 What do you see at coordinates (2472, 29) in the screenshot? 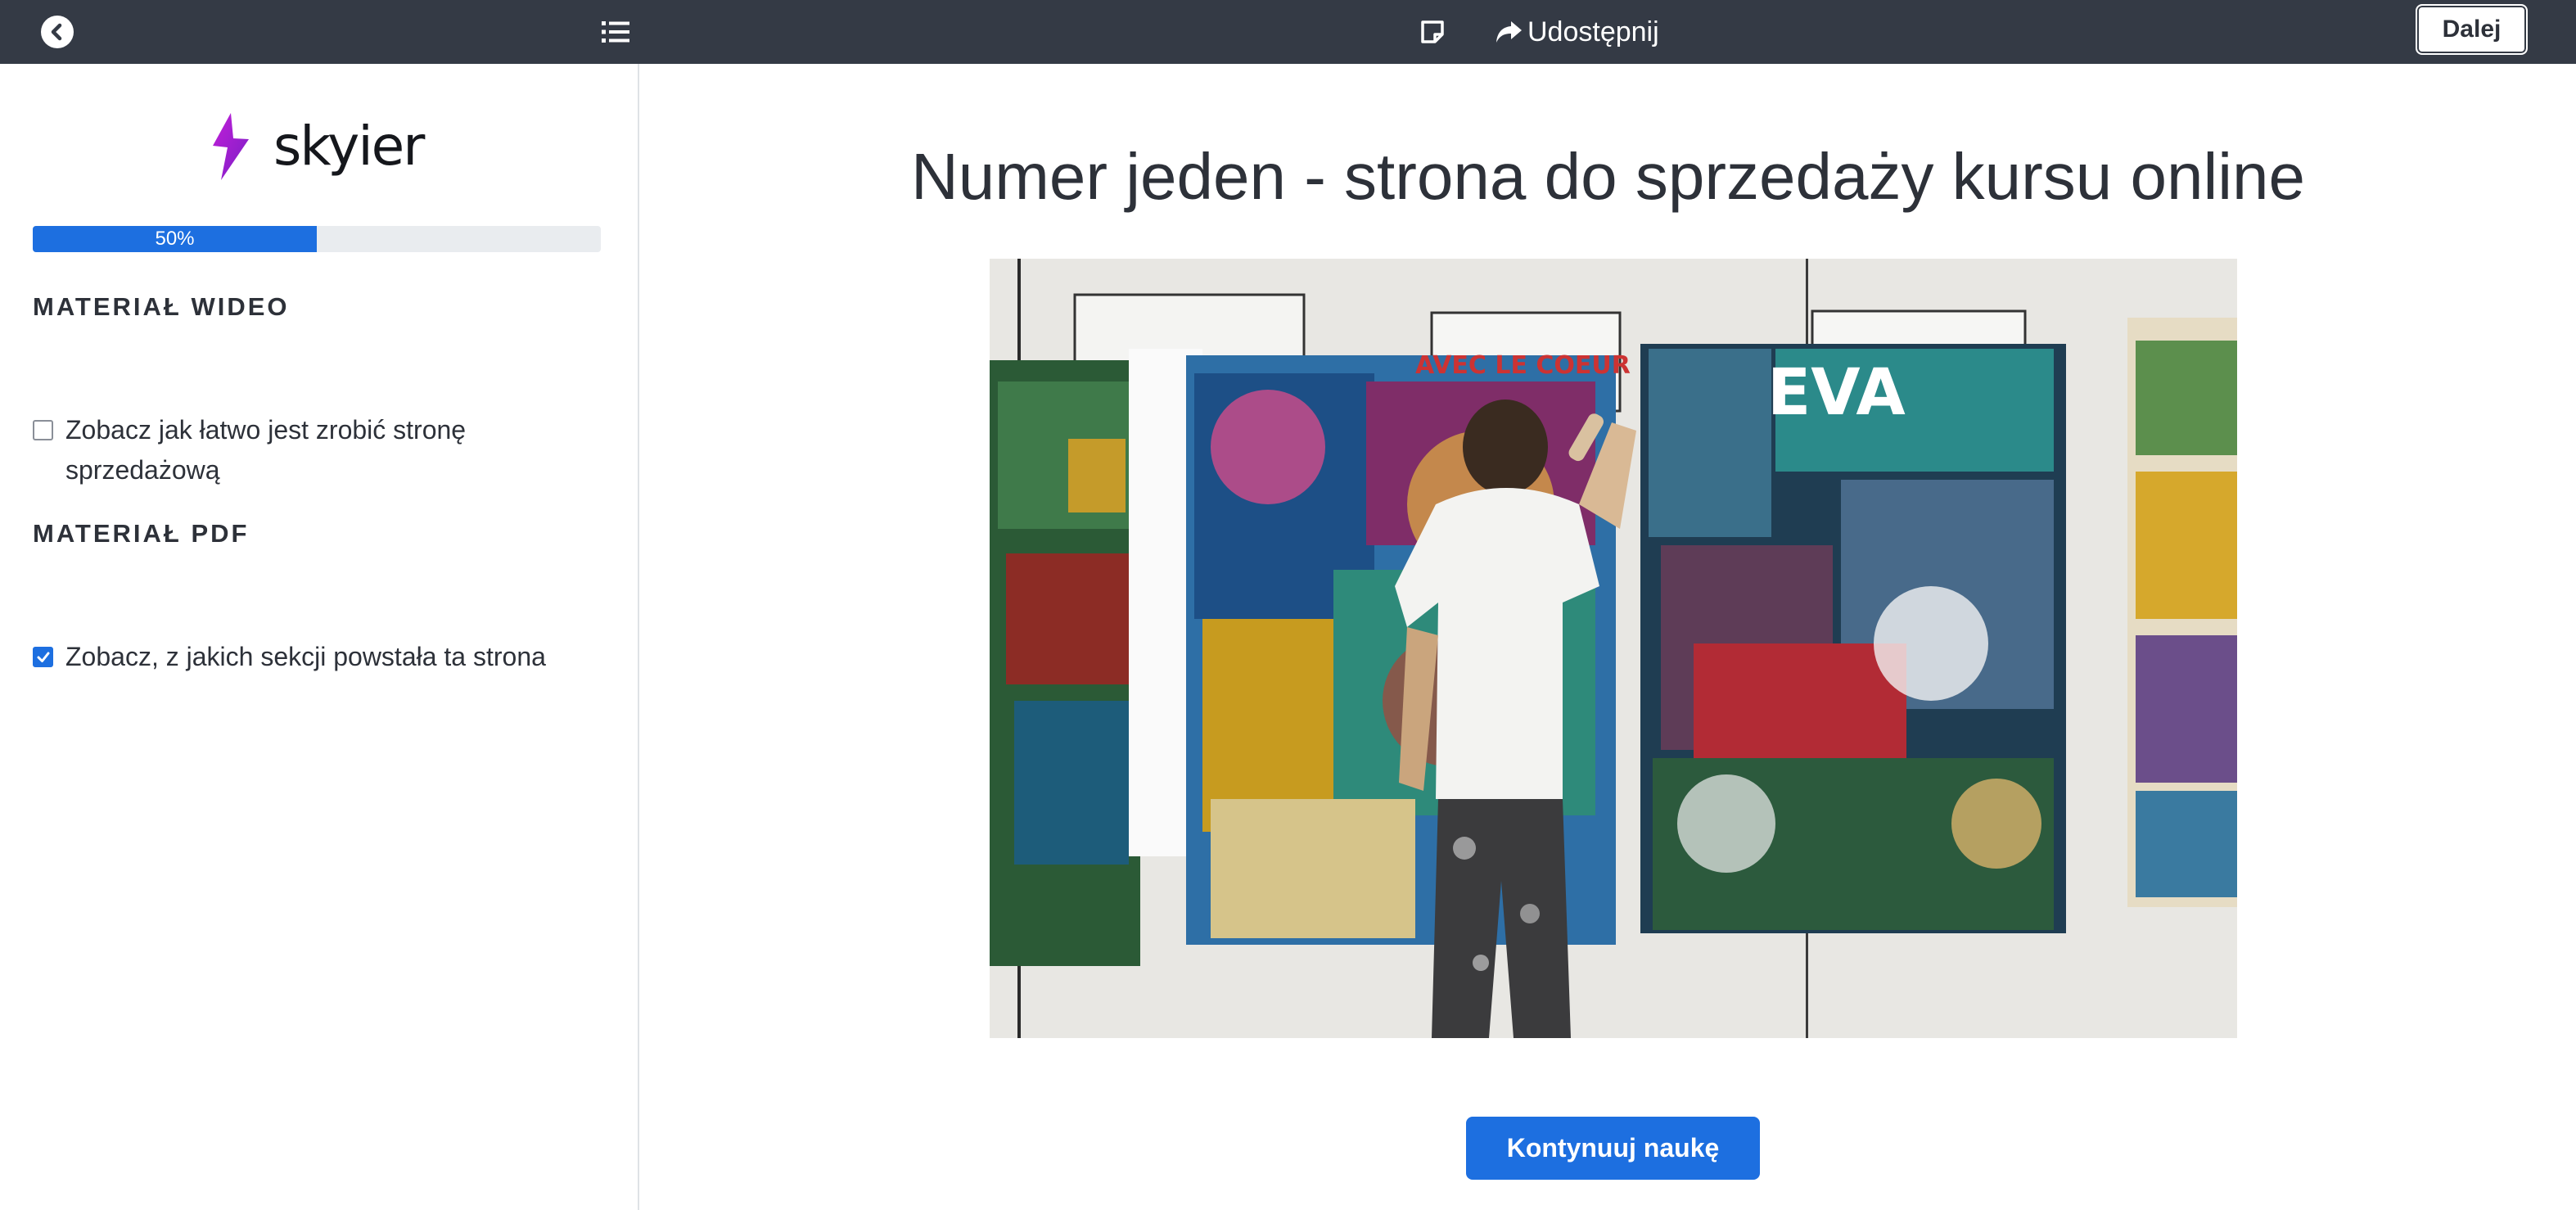
I see `next-button: Dalej` at bounding box center [2472, 29].